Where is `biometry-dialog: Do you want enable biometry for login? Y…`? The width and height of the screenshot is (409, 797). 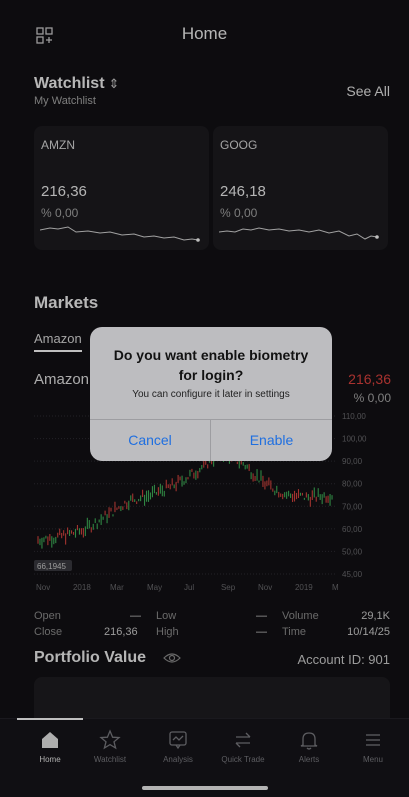
biometry-dialog: Do you want enable biometry for login? Y… is located at coordinates (211, 394).